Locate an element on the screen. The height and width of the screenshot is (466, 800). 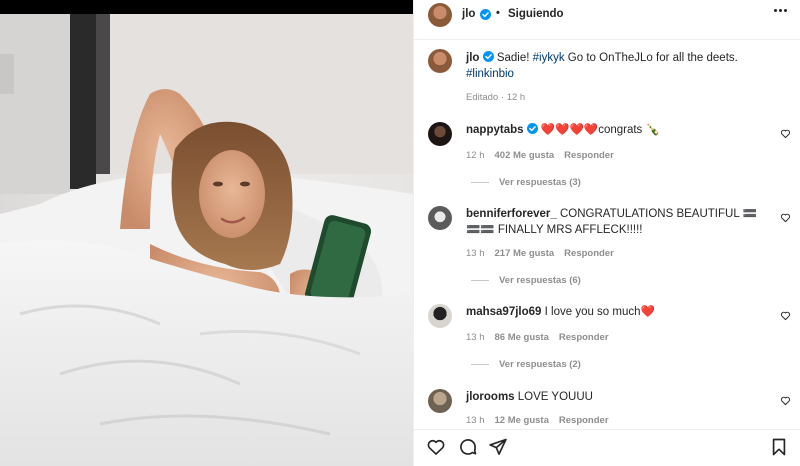
caption-time: 12 h is located at coordinates (516, 97).